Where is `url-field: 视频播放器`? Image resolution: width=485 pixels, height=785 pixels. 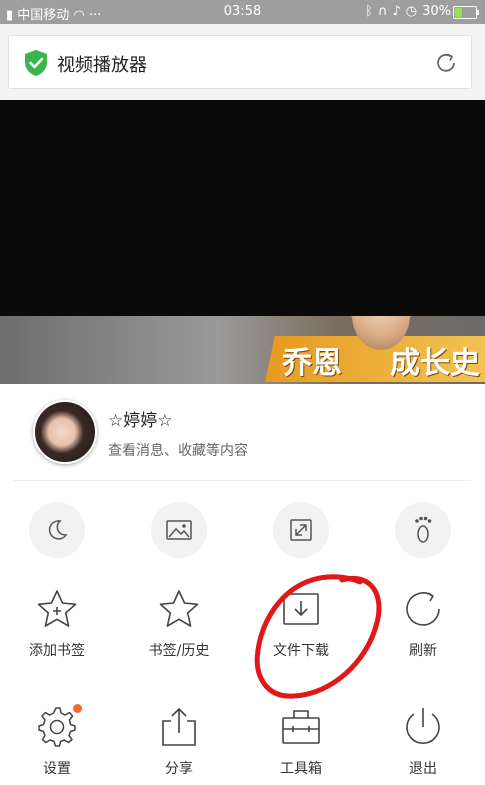
url-field: 视频播放器 is located at coordinates (240, 62).